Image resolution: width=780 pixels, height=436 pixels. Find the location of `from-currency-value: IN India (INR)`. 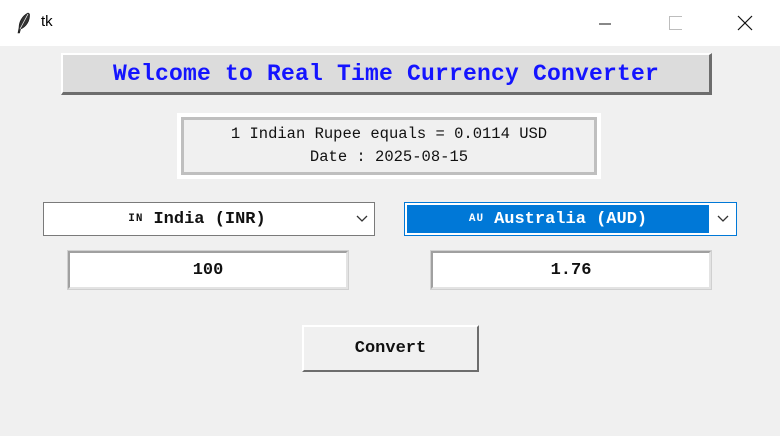

from-currency-value: IN India (INR) is located at coordinates (197, 219).